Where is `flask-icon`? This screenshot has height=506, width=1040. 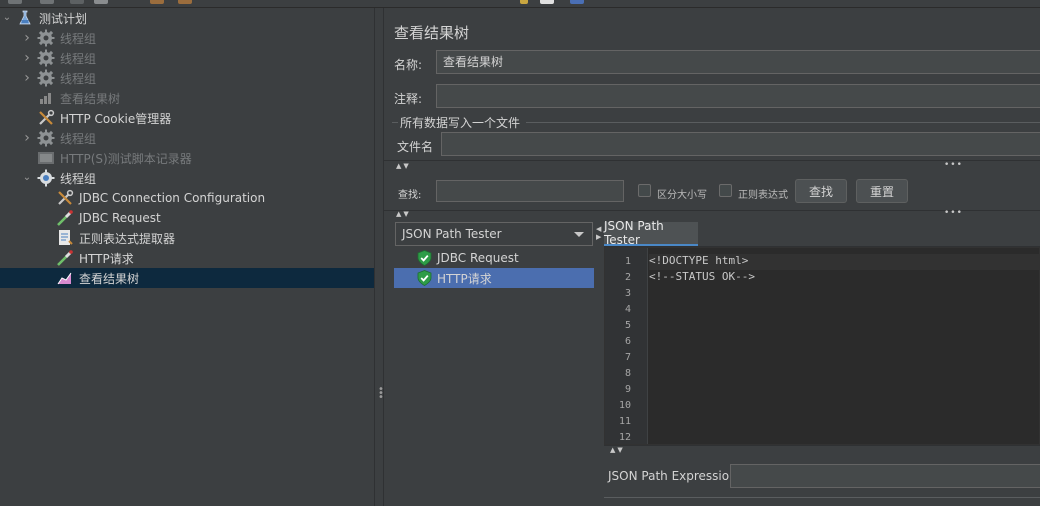 flask-icon is located at coordinates (25, 18).